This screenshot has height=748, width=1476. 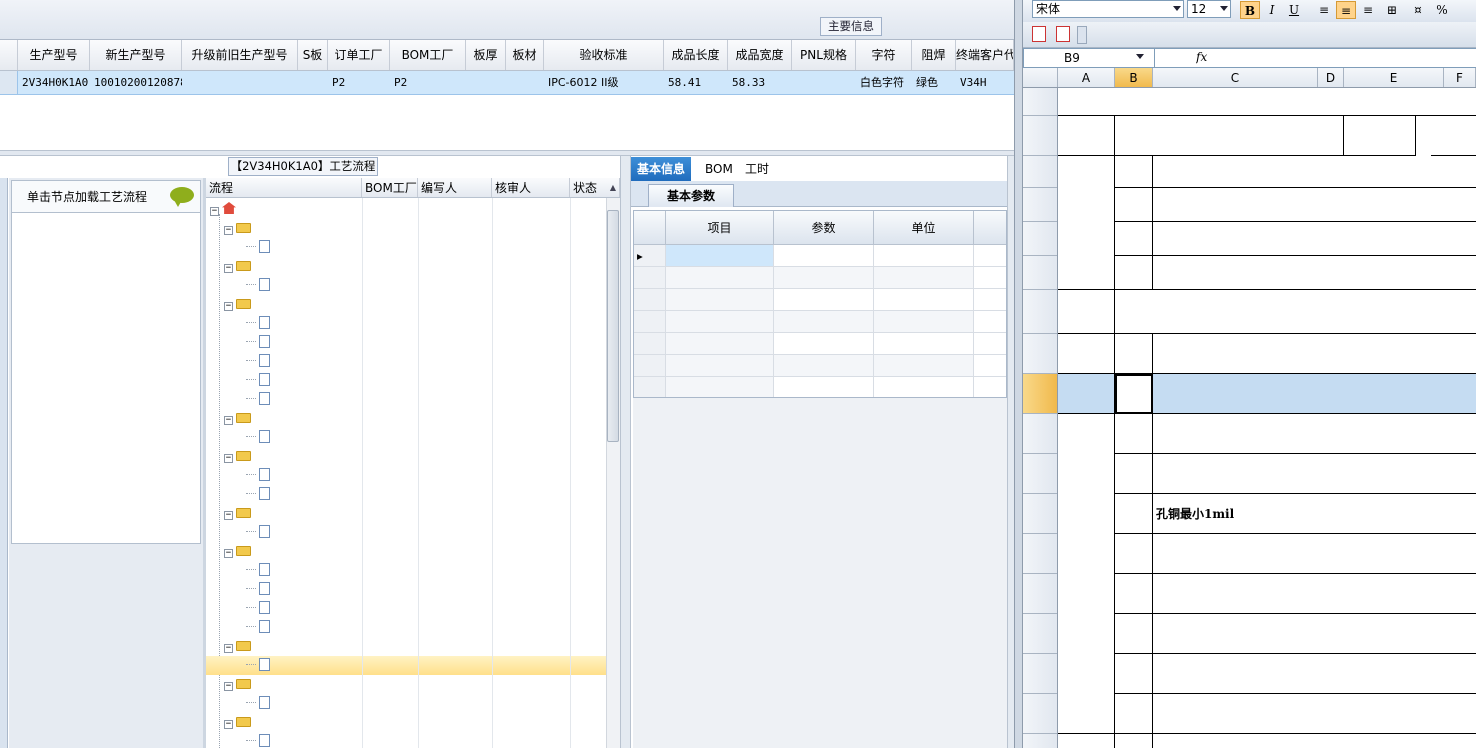 I want to click on font-name-select: 宋体, so click(x=1108, y=9).